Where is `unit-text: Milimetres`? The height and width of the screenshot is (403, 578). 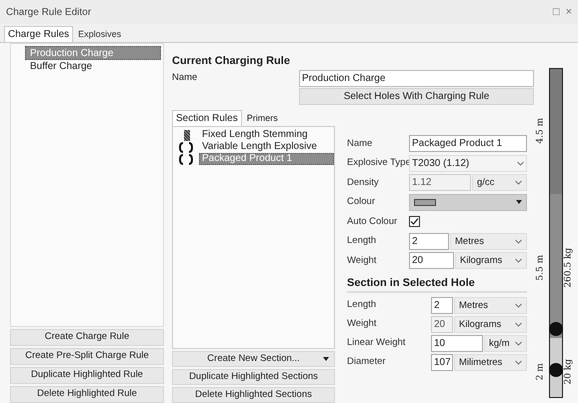 unit-text: Milimetres is located at coordinates (480, 363).